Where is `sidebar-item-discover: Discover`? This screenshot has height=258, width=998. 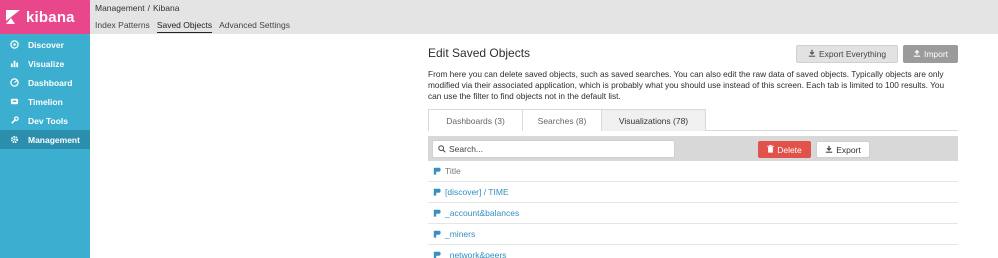 sidebar-item-discover: Discover is located at coordinates (45, 44).